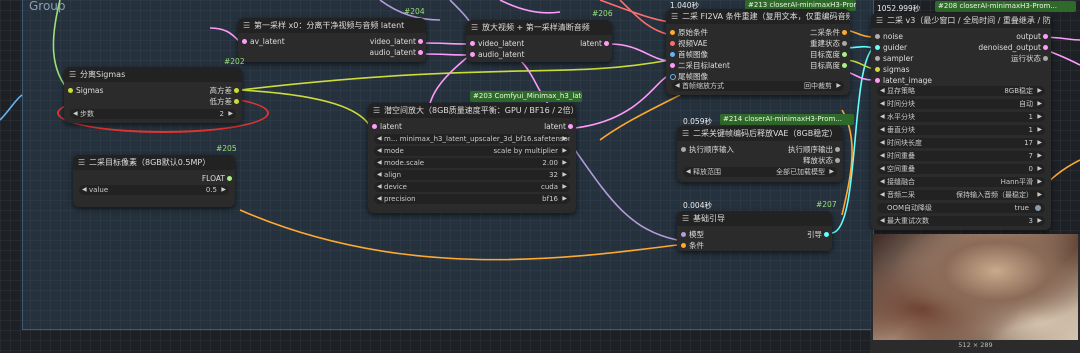 The image size is (1080, 353). I want to click on node-id: #204, so click(414, 11).